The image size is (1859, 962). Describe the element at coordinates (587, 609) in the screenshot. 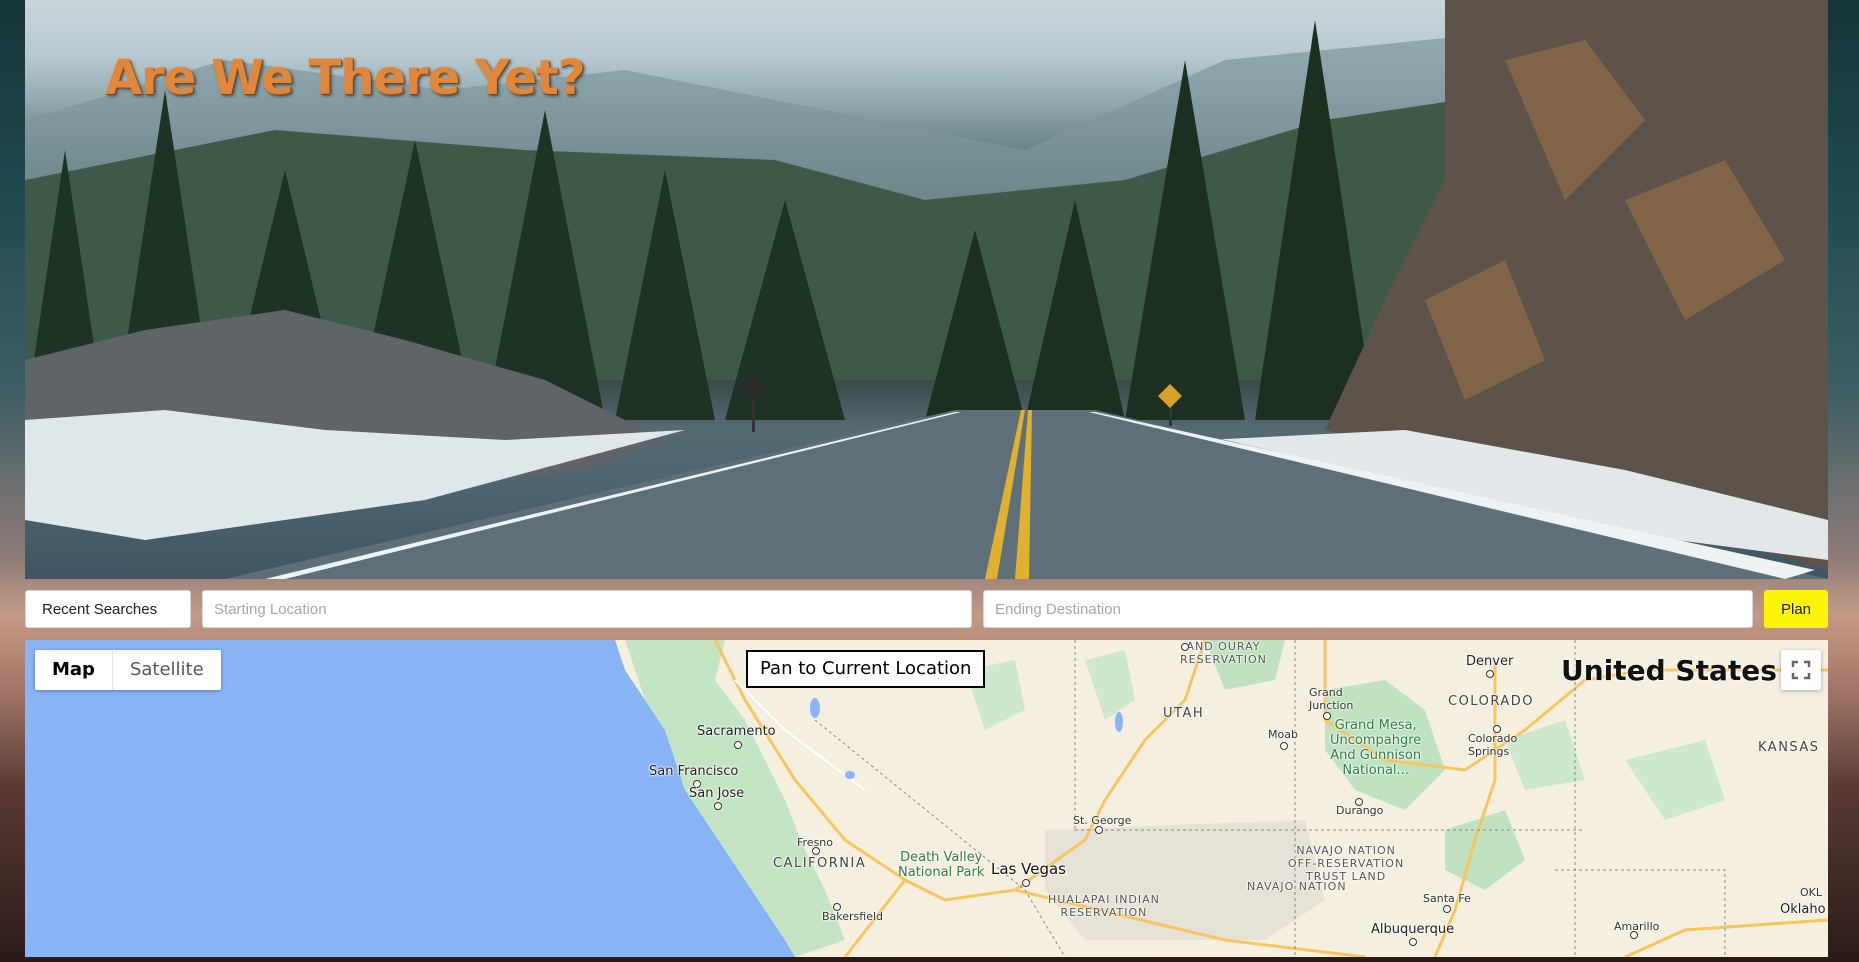

I see `starting-location-input` at that location.